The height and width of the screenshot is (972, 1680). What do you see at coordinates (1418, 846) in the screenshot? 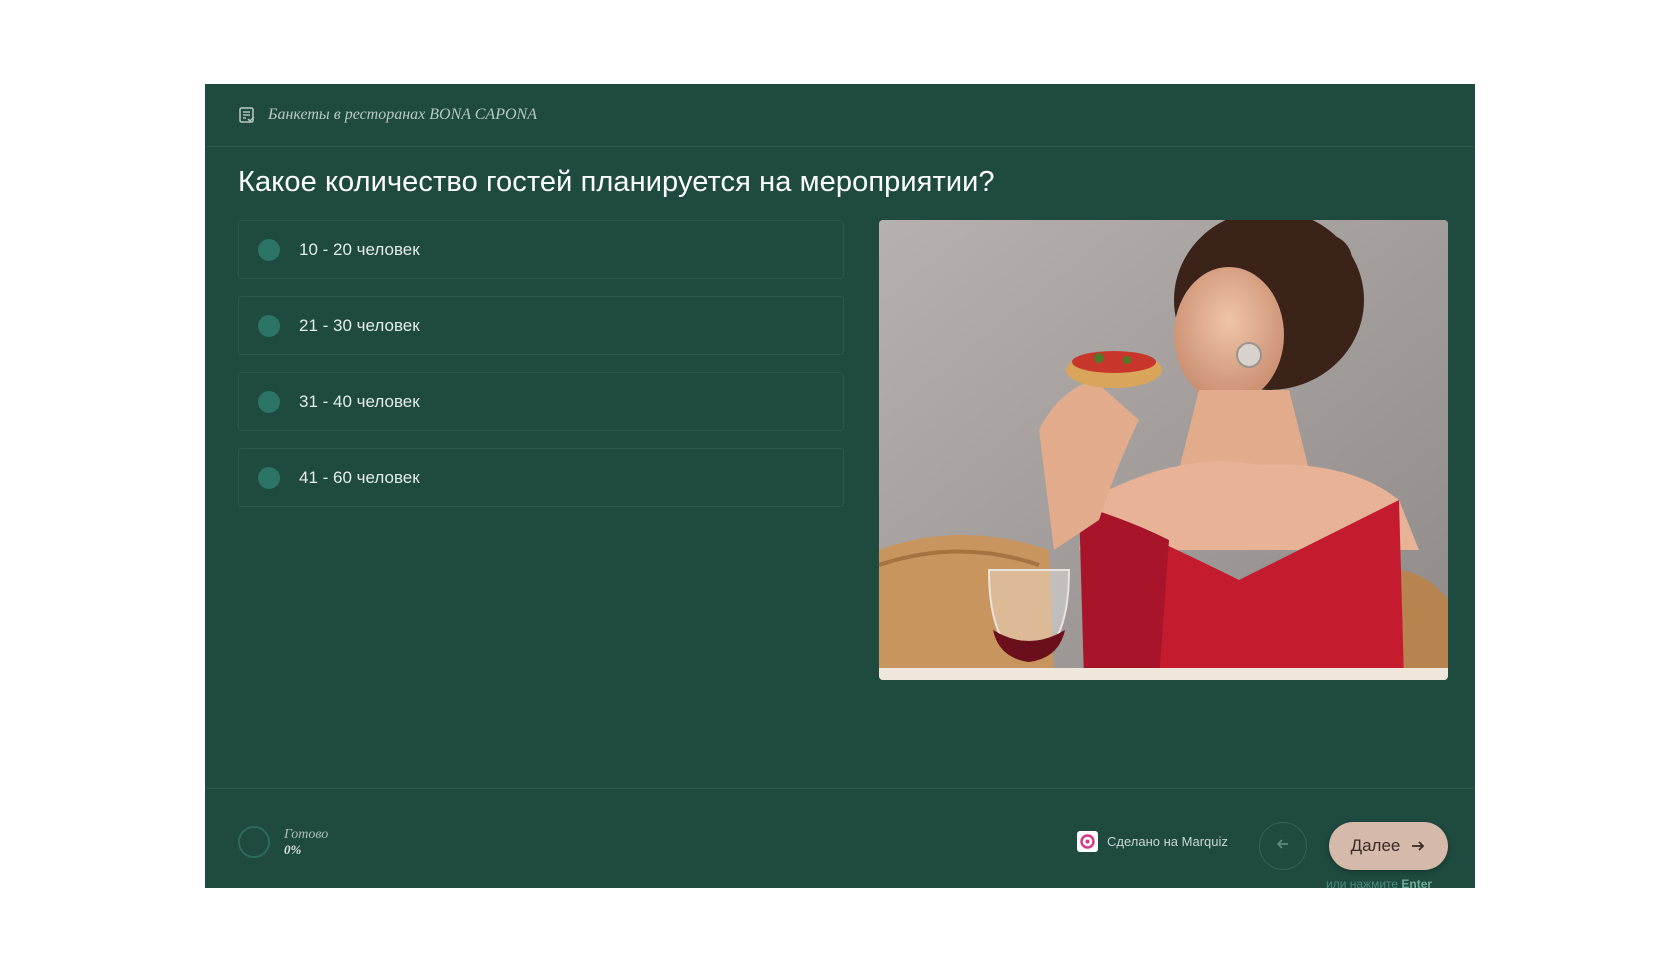
I see `arrow-right-icon` at bounding box center [1418, 846].